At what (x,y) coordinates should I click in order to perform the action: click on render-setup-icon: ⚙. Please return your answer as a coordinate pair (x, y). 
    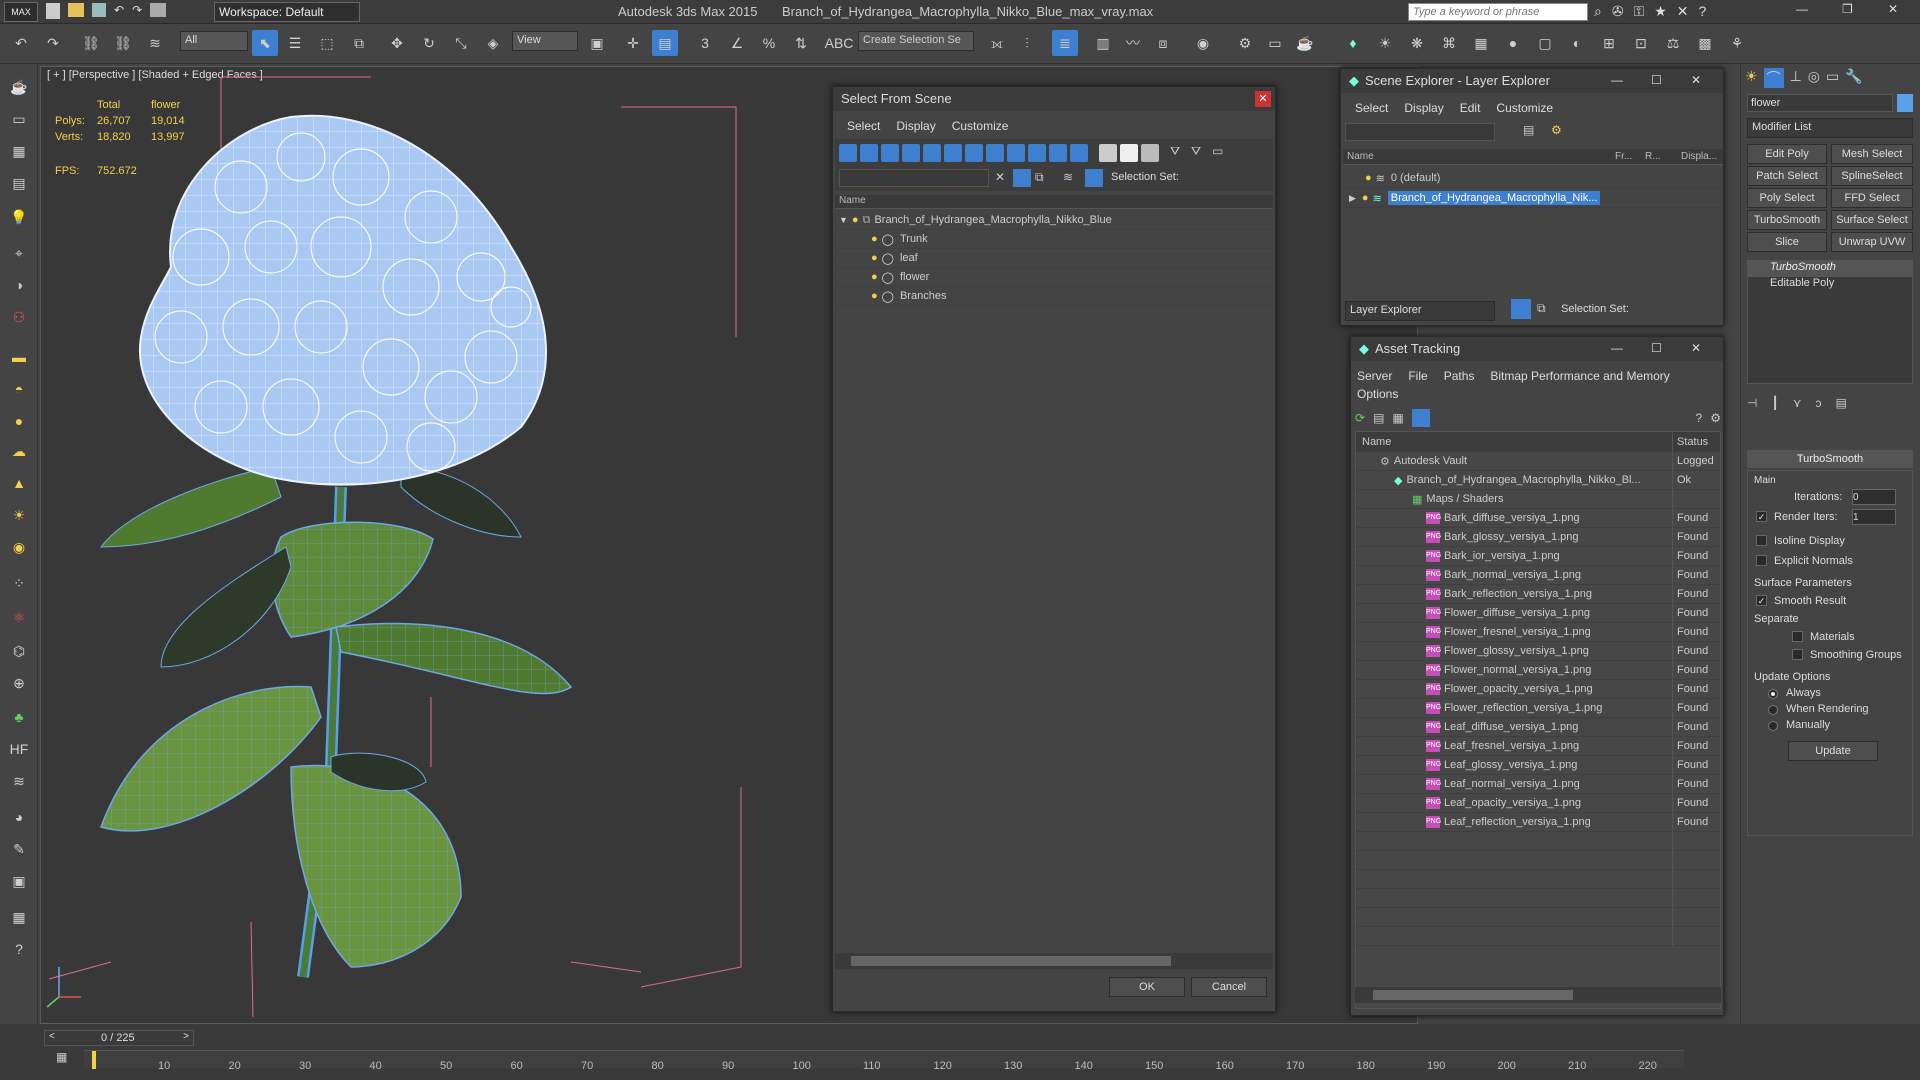
    Looking at the image, I should click on (1245, 43).